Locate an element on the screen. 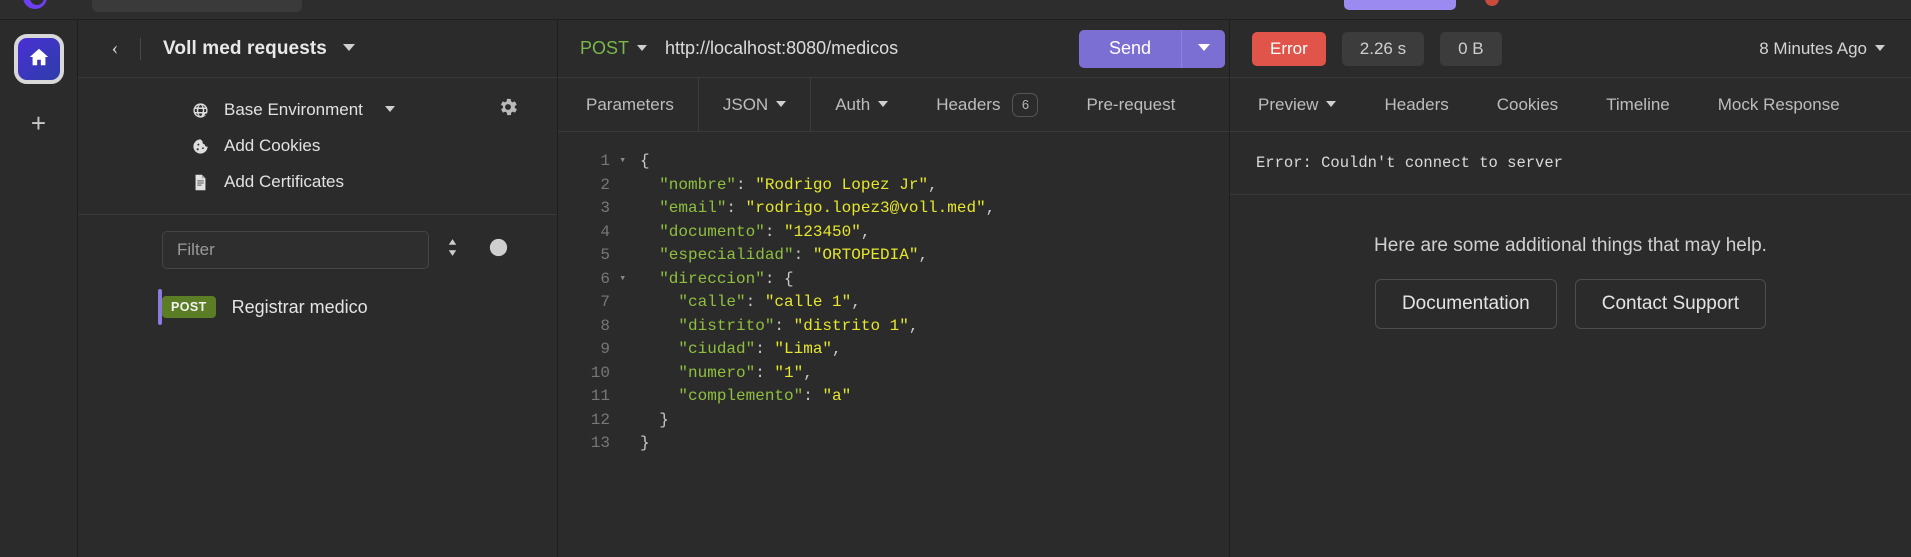 Image resolution: width=1911 pixels, height=557 pixels. send-button: Send is located at coordinates (1129, 48).